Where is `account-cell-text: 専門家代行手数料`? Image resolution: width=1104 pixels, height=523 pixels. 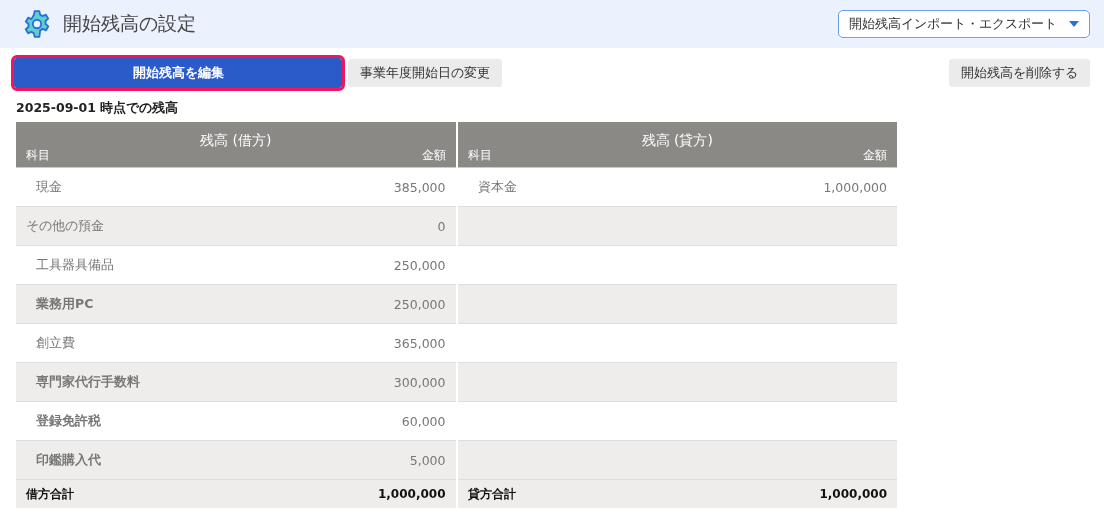 account-cell-text: 専門家代行手数料 is located at coordinates (87, 382).